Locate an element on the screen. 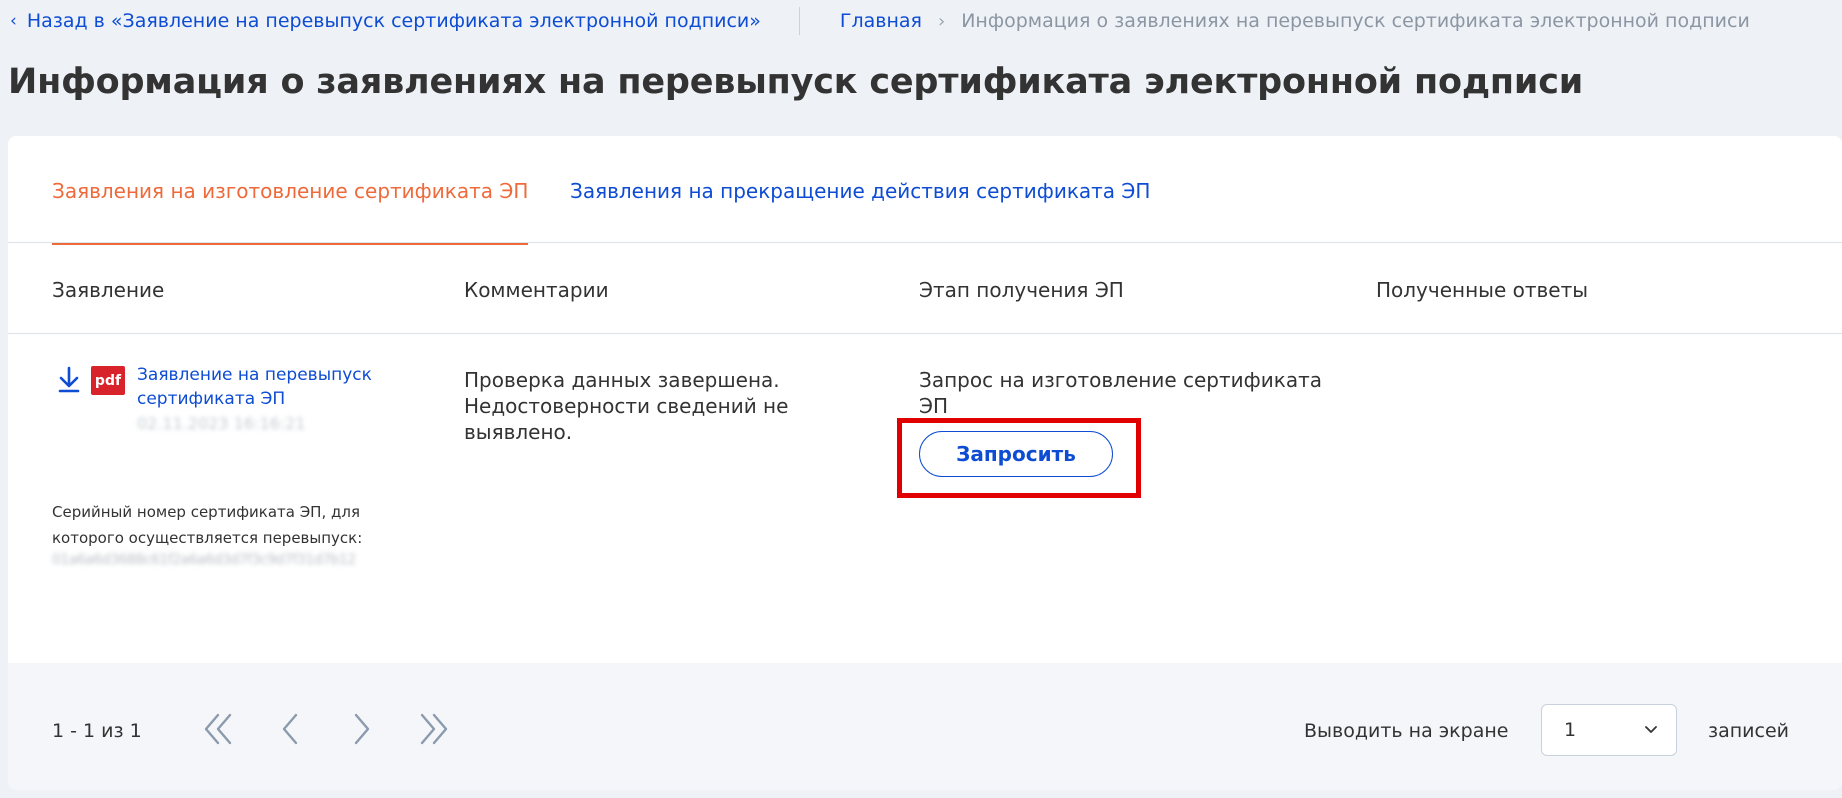 The image size is (1842, 798). prev-page-button is located at coordinates (290, 729).